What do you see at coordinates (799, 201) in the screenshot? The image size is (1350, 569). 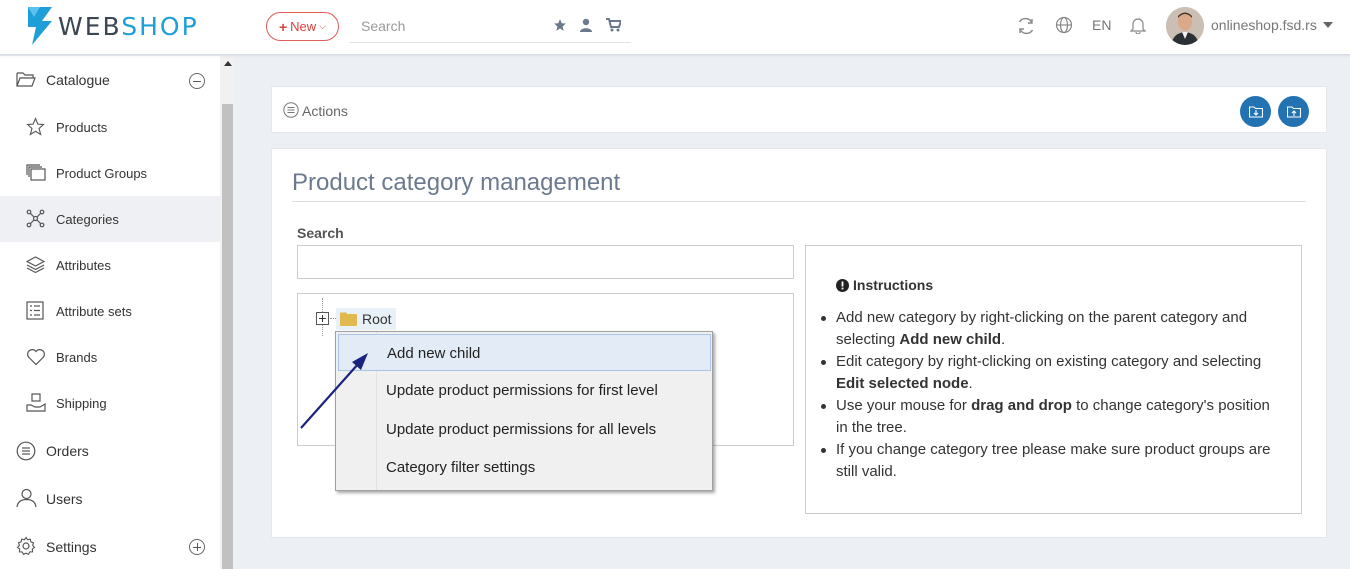 I see `title-divider` at bounding box center [799, 201].